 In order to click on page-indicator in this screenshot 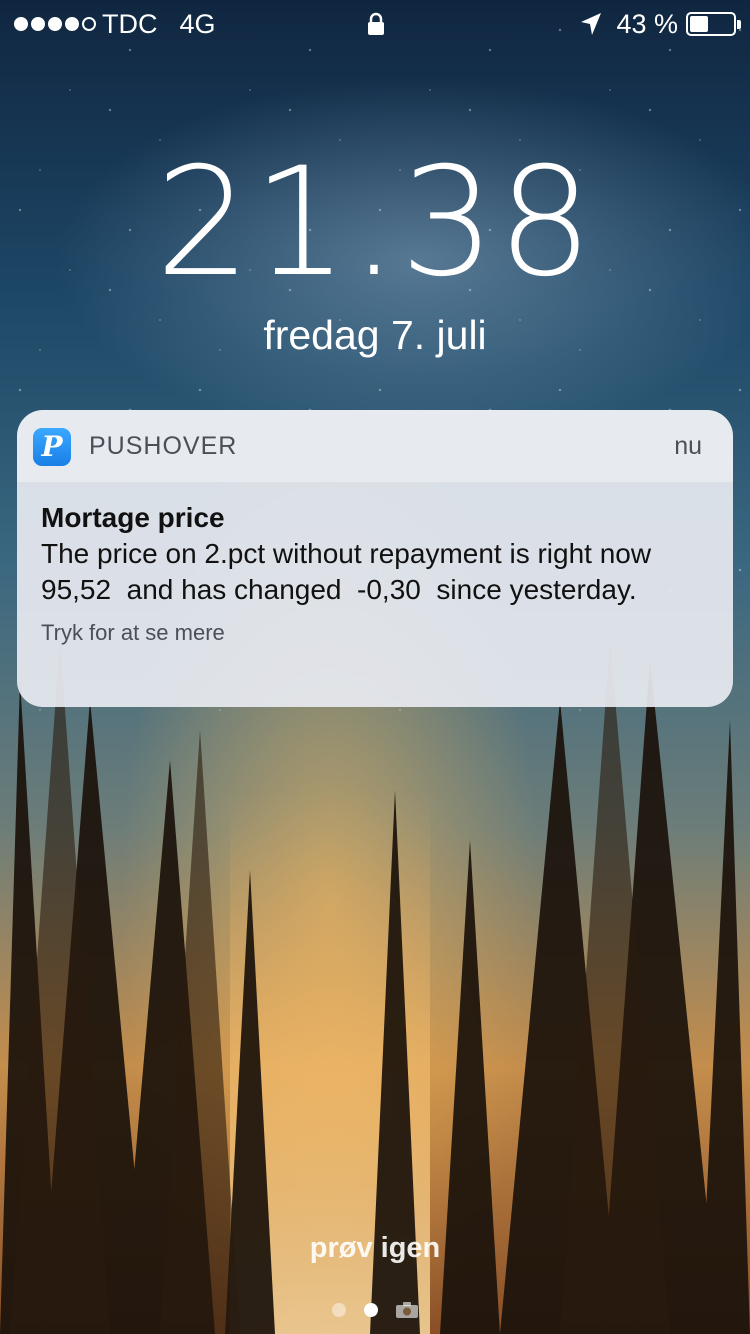, I will do `click(375, 1310)`.